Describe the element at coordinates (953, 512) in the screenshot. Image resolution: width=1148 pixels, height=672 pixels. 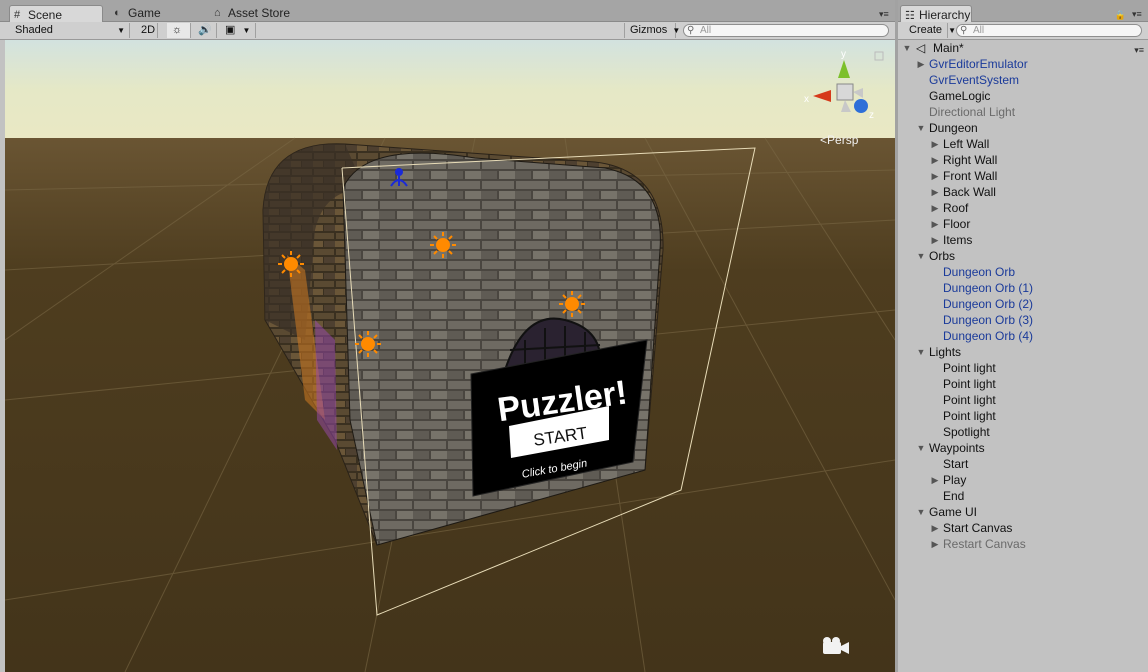
I see `hierarchy-item-label: Game UI` at that location.